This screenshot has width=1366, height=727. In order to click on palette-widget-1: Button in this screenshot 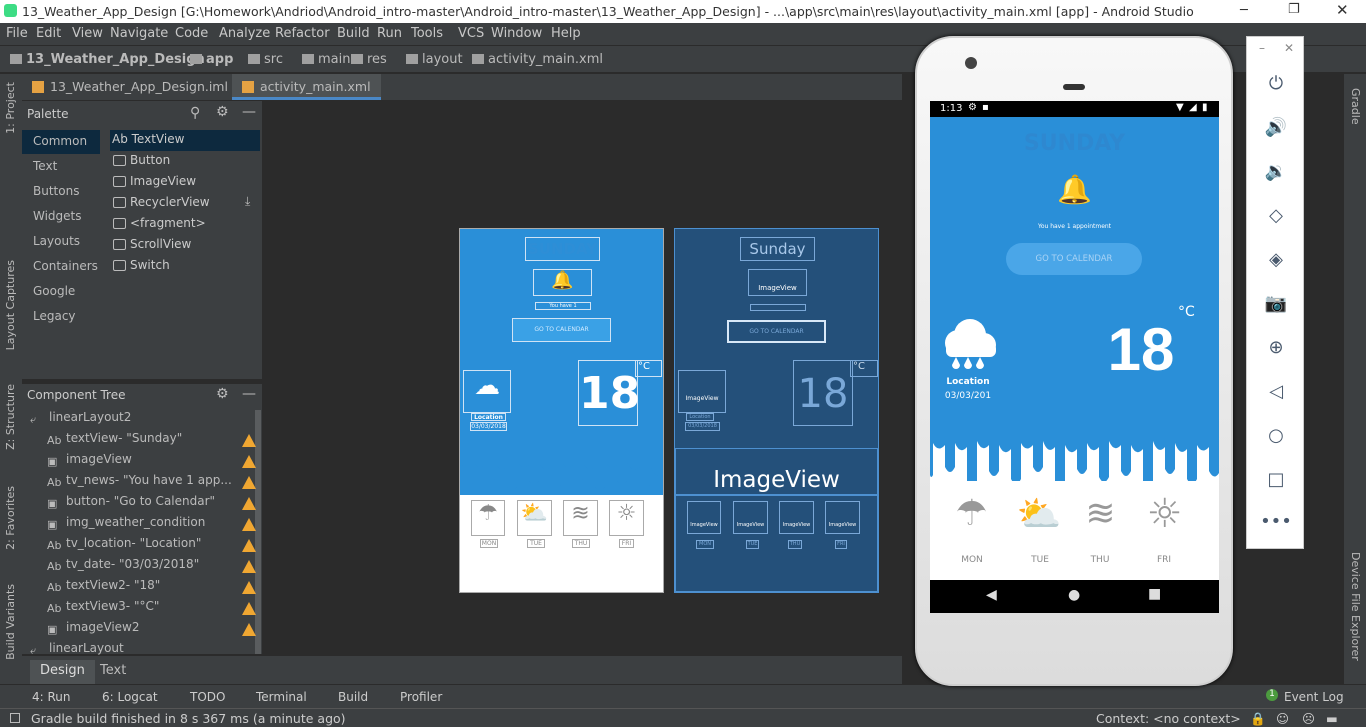, I will do `click(185, 161)`.